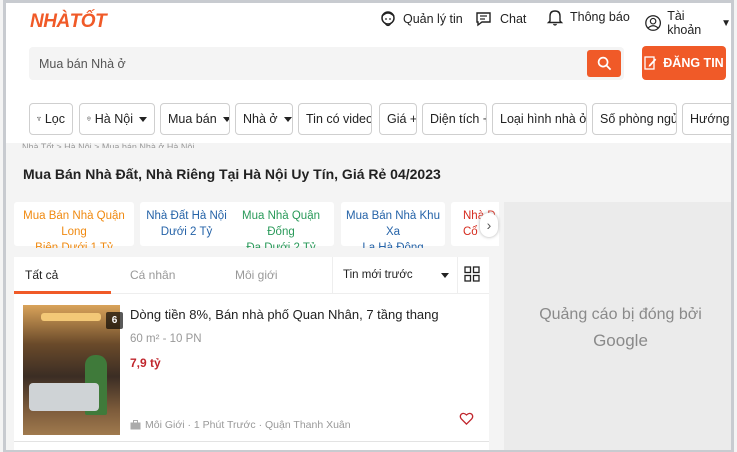  I want to click on grid-view-icon, so click(472, 274).